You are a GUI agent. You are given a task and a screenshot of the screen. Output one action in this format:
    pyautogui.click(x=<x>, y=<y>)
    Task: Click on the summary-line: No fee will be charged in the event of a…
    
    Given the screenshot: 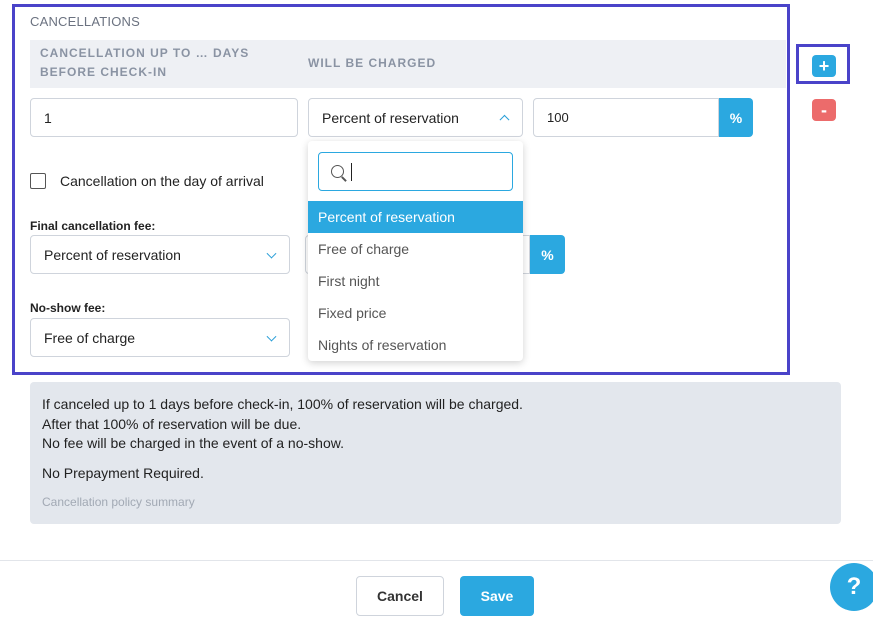 What is the action you would take?
    pyautogui.click(x=193, y=443)
    